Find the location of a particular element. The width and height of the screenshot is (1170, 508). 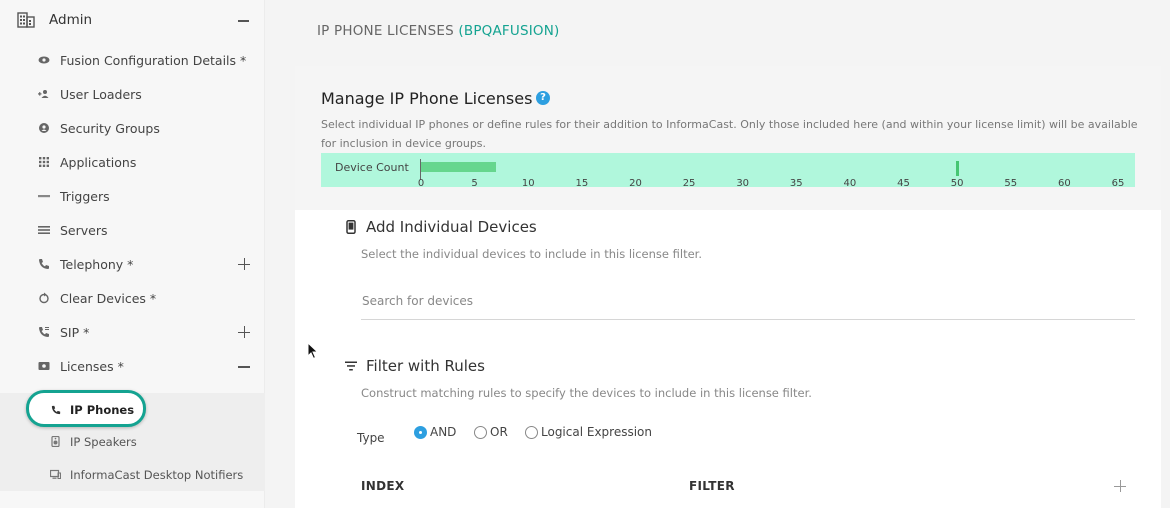

column-header-index: INDEX is located at coordinates (383, 486).